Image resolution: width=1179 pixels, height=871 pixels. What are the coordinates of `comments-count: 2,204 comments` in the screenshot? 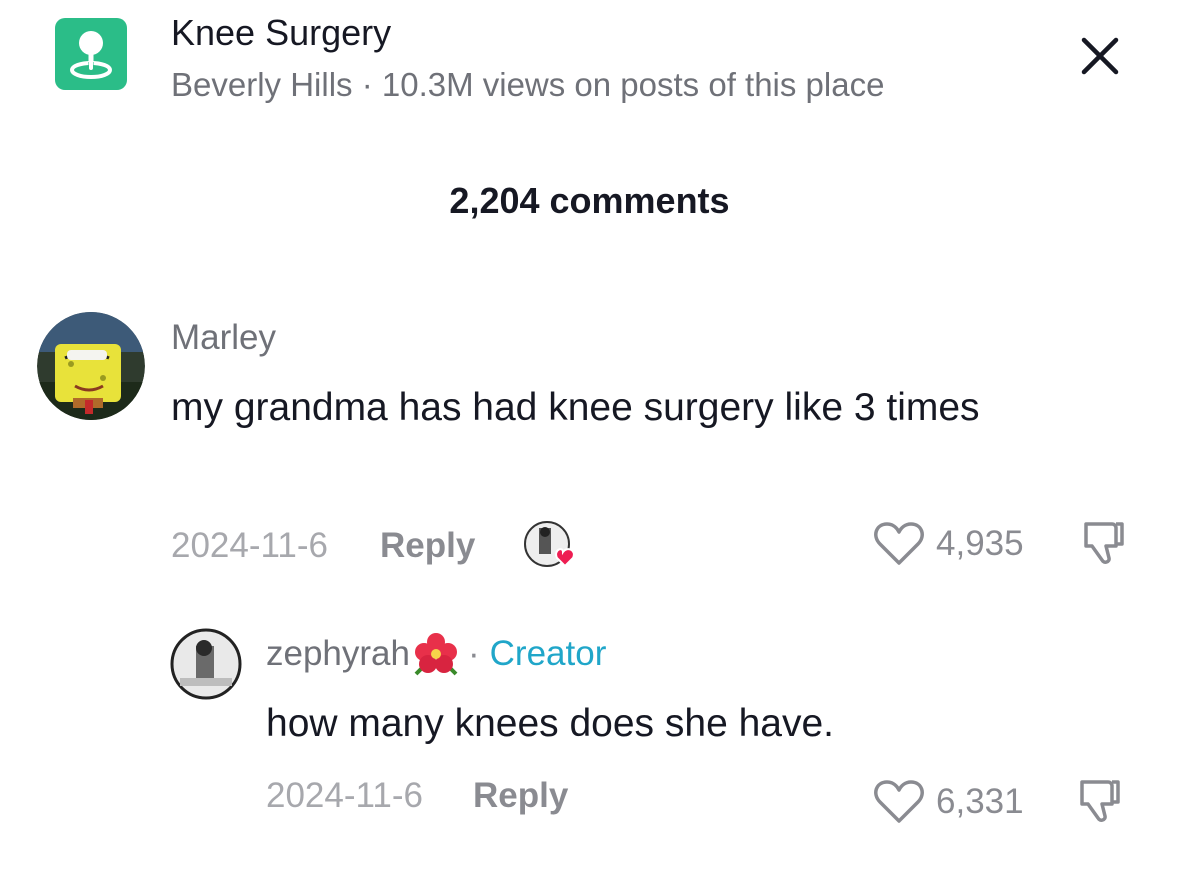 It's located at (589, 200).